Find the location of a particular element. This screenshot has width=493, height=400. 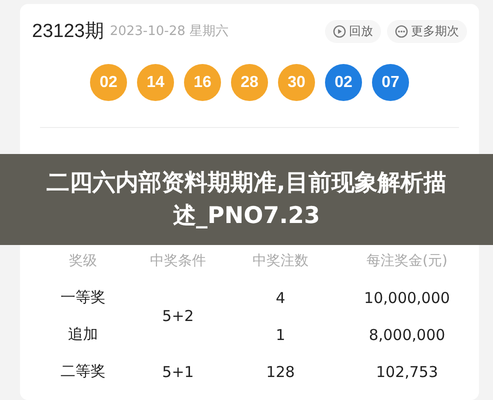

lottery-ball: 16 is located at coordinates (202, 82).